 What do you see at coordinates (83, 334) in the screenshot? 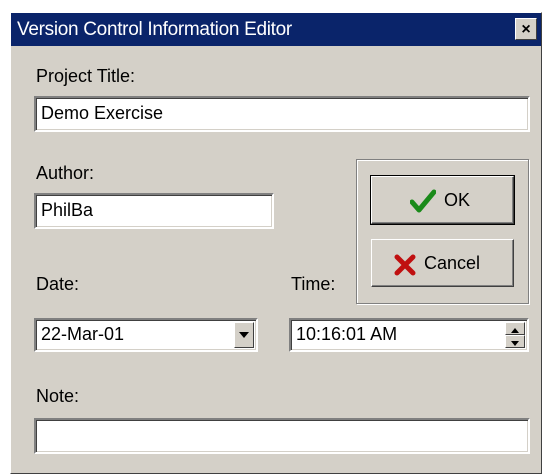
I see `date-value: 22-Mar-01` at bounding box center [83, 334].